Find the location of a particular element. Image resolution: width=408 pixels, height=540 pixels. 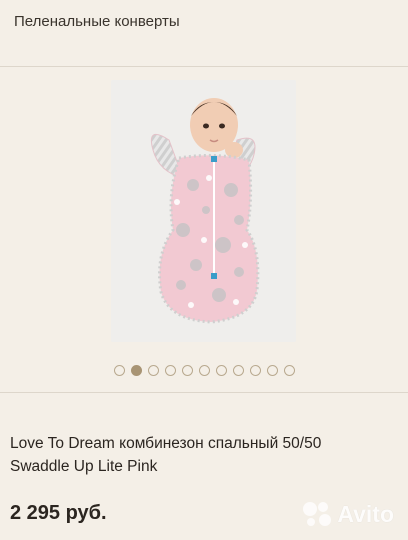

gallery-pagination is located at coordinates (204, 370).